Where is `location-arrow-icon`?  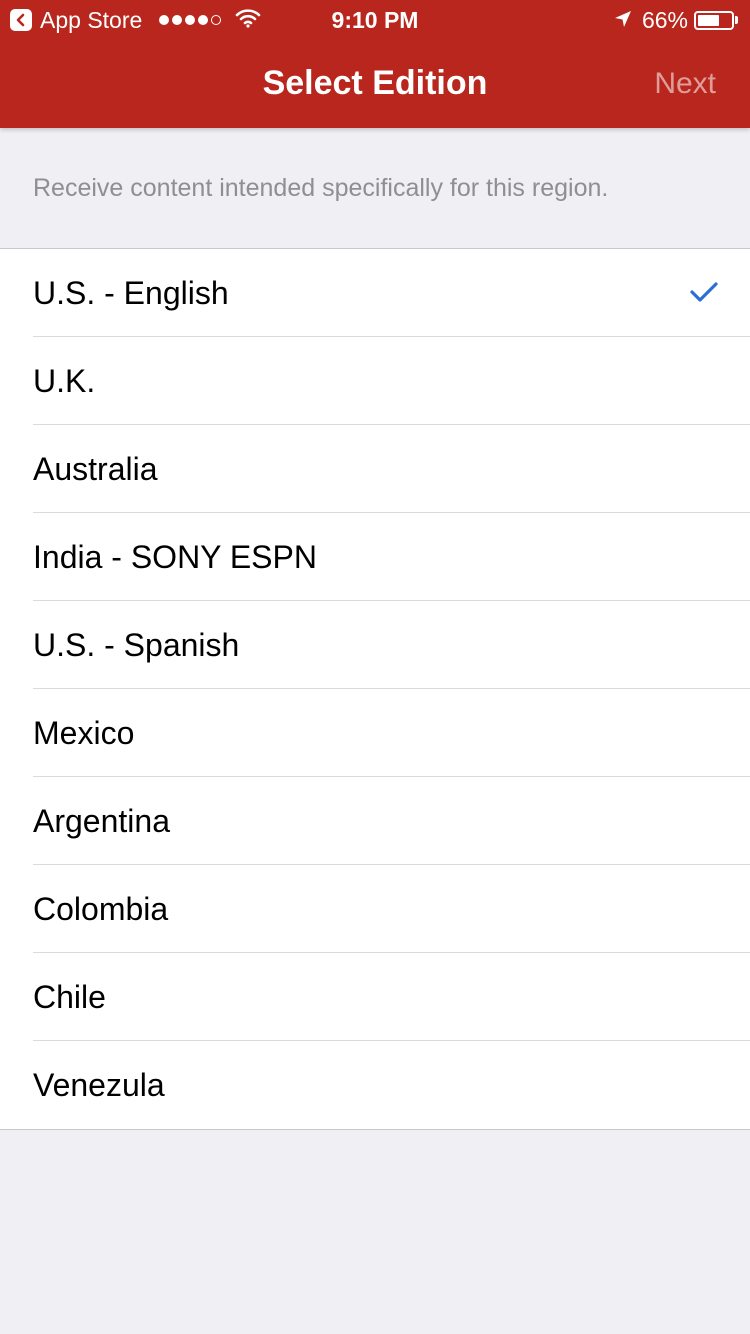 location-arrow-icon is located at coordinates (623, 20).